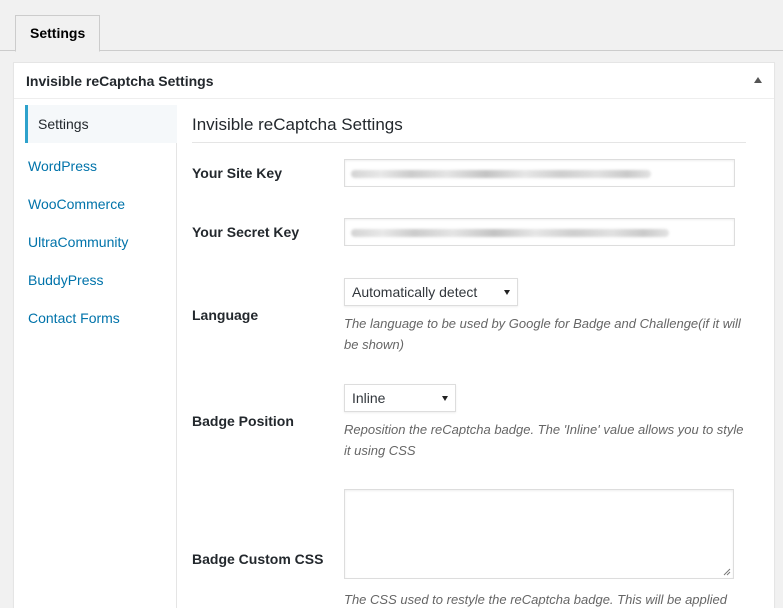 Image resolution: width=783 pixels, height=608 pixels. I want to click on language-select: Automatically detect, so click(431, 292).